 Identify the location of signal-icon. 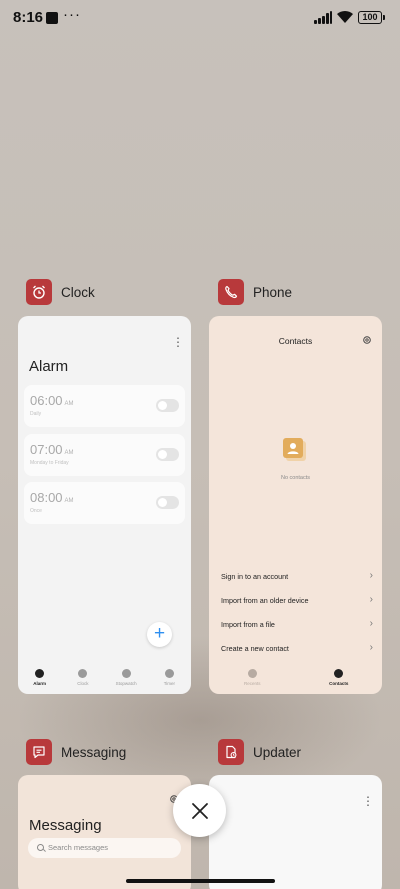
(323, 17).